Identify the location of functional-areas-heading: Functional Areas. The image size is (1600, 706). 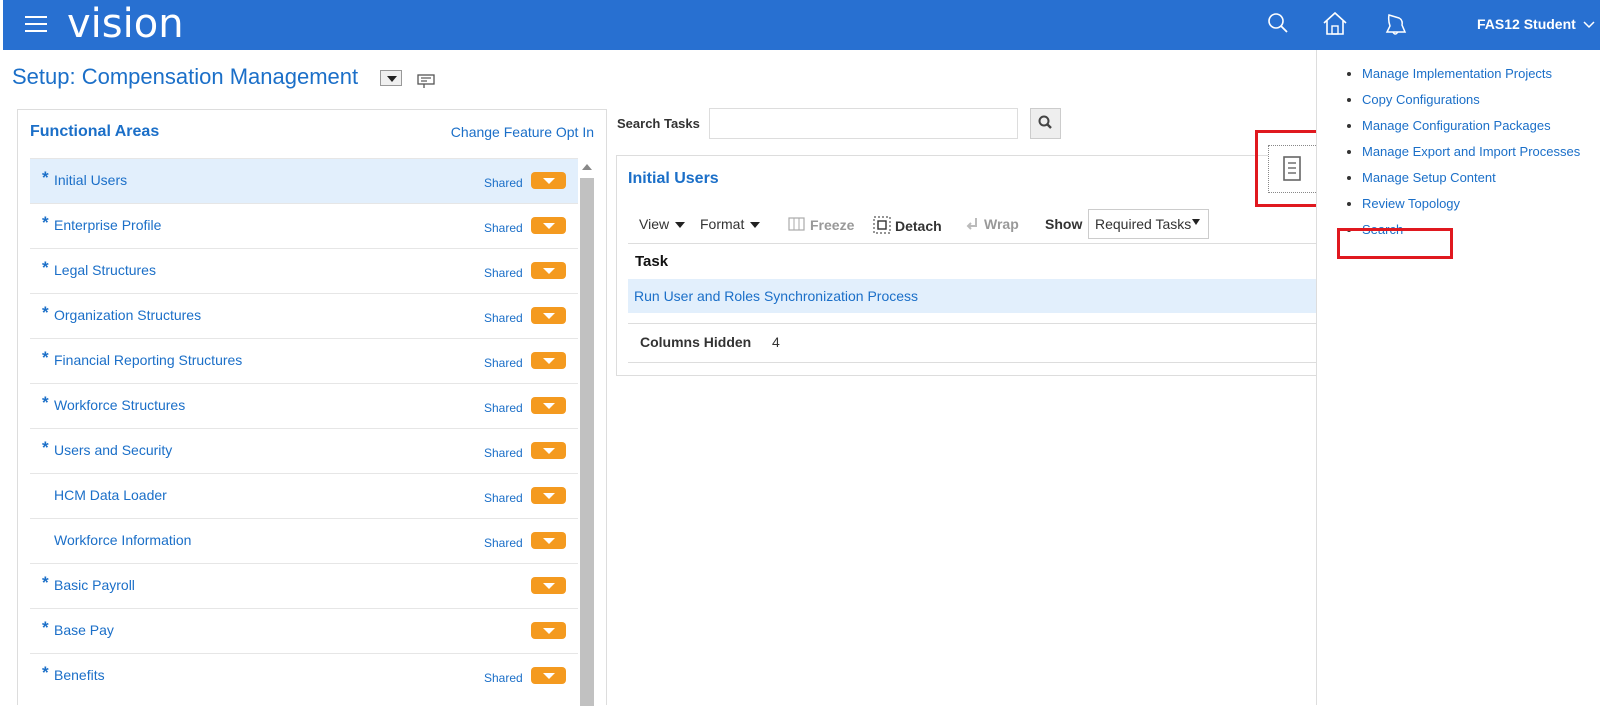
(95, 131).